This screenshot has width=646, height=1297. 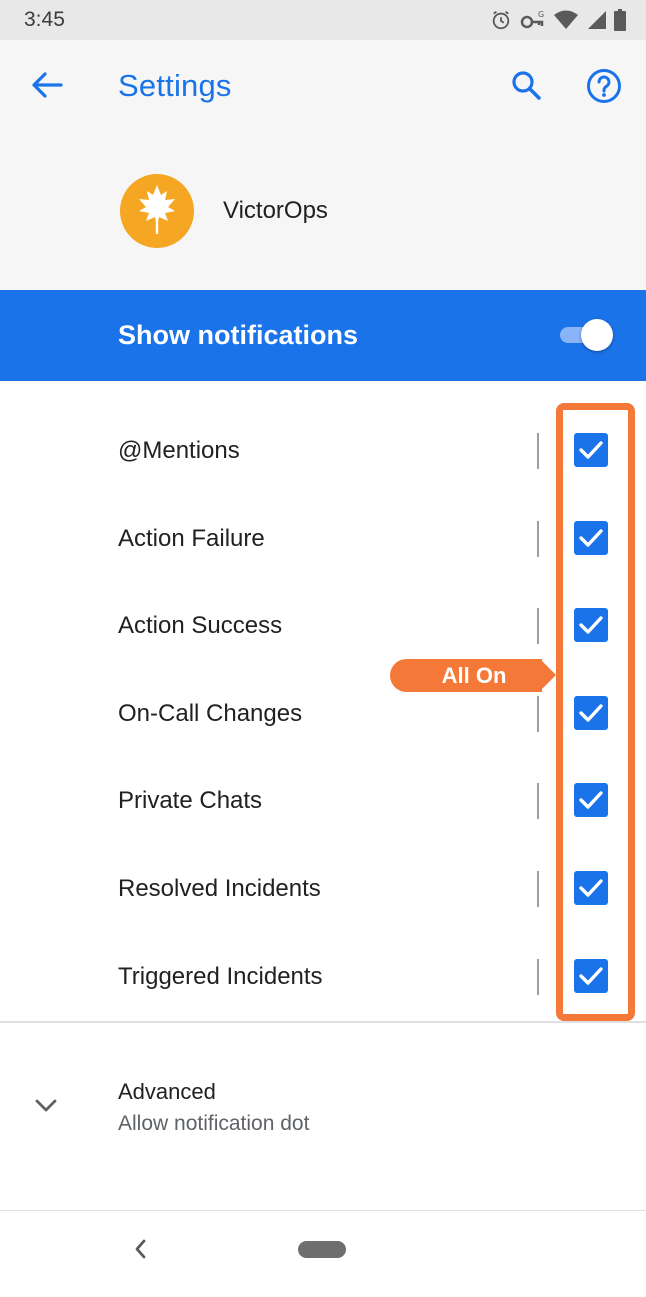 What do you see at coordinates (597, 335) in the screenshot?
I see `toggle-thumb` at bounding box center [597, 335].